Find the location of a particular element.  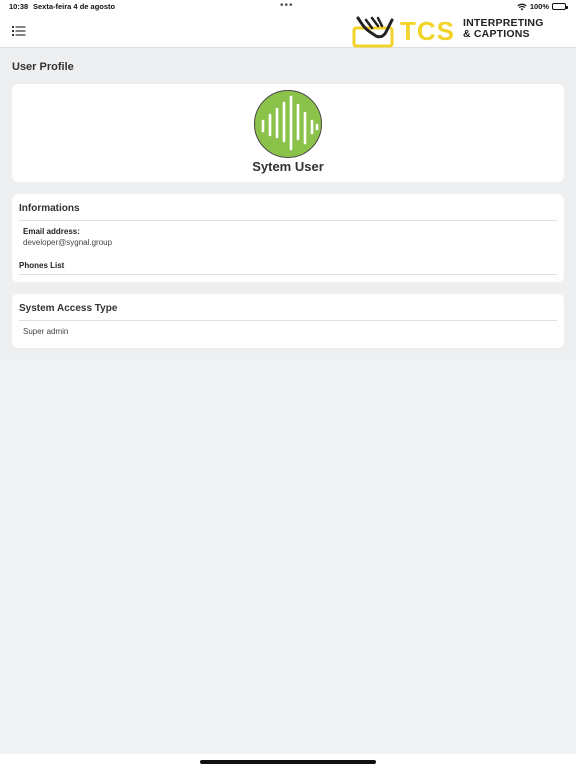

informations-title: Informations is located at coordinates (49, 208).